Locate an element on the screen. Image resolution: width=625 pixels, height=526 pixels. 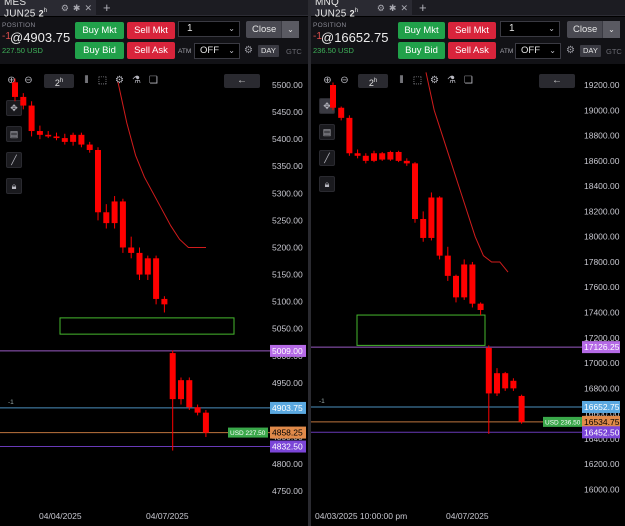
price-tick-label: 5150.00 is located at coordinates (287, 275).